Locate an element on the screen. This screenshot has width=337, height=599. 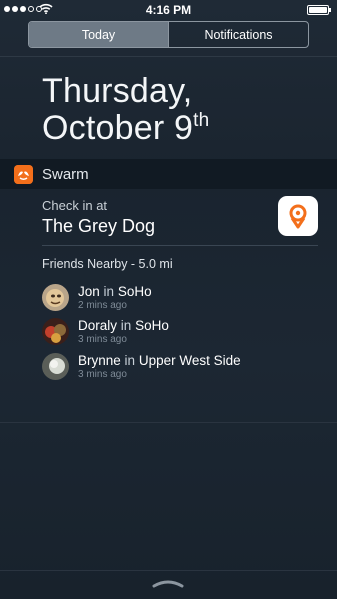
checkin-label: Check in at is located at coordinates (75, 205).